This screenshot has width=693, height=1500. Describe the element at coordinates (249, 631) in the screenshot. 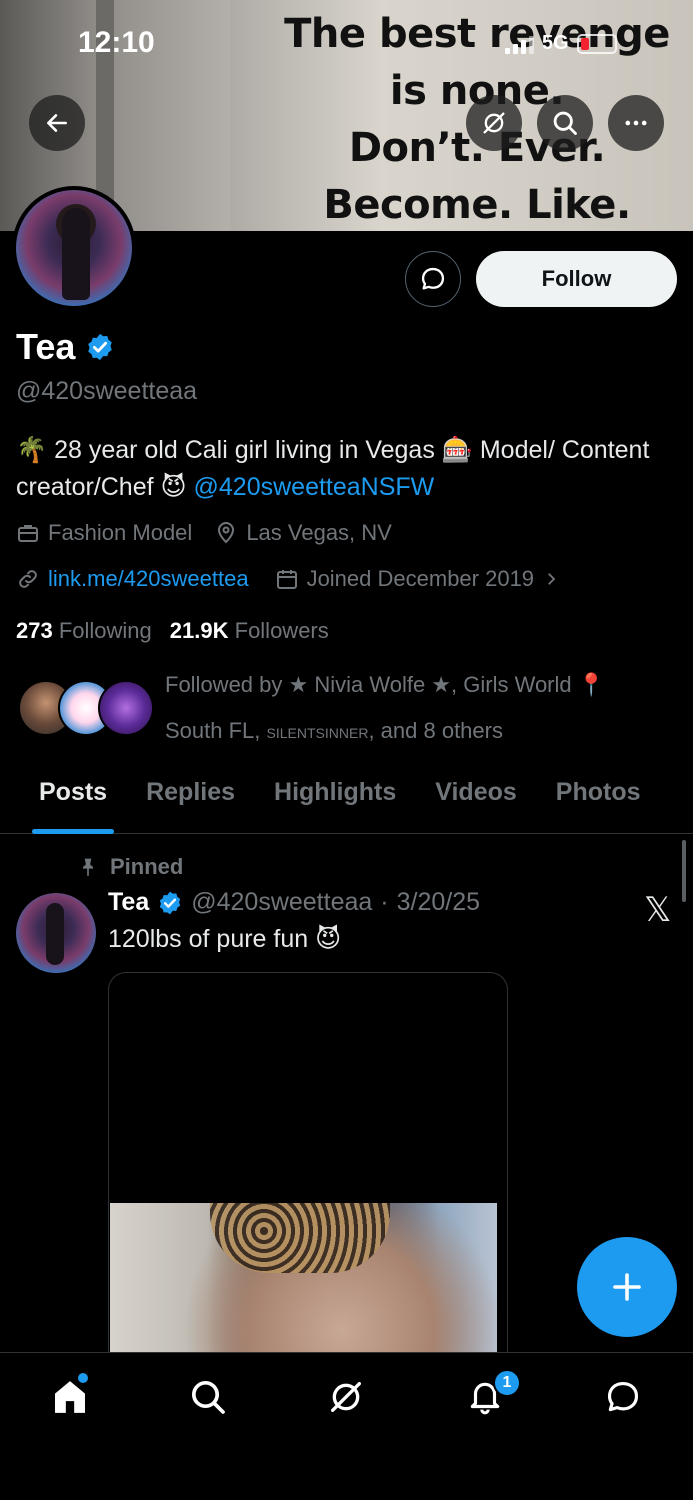

I see `followers-count: 21.9K Followers` at that location.